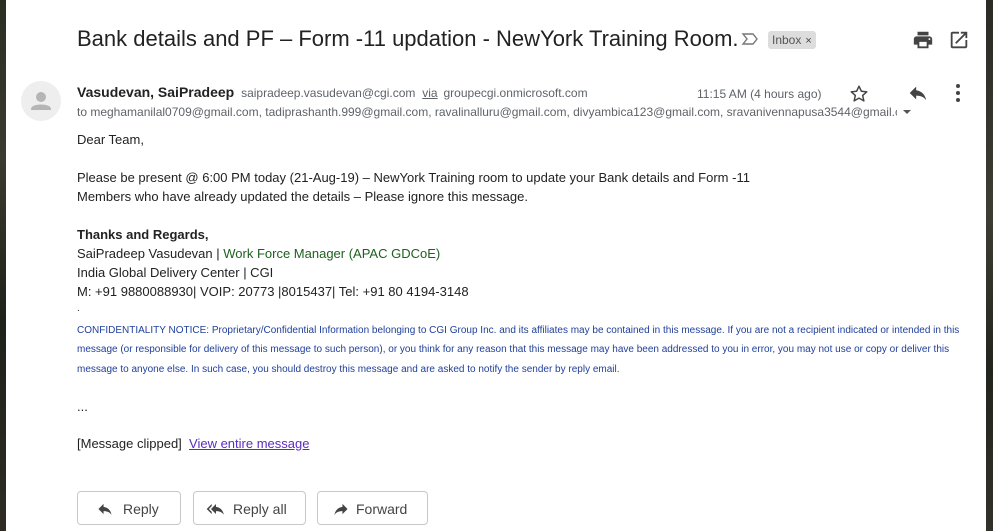 The image size is (993, 531). I want to click on remove-label-icon: ×, so click(808, 41).